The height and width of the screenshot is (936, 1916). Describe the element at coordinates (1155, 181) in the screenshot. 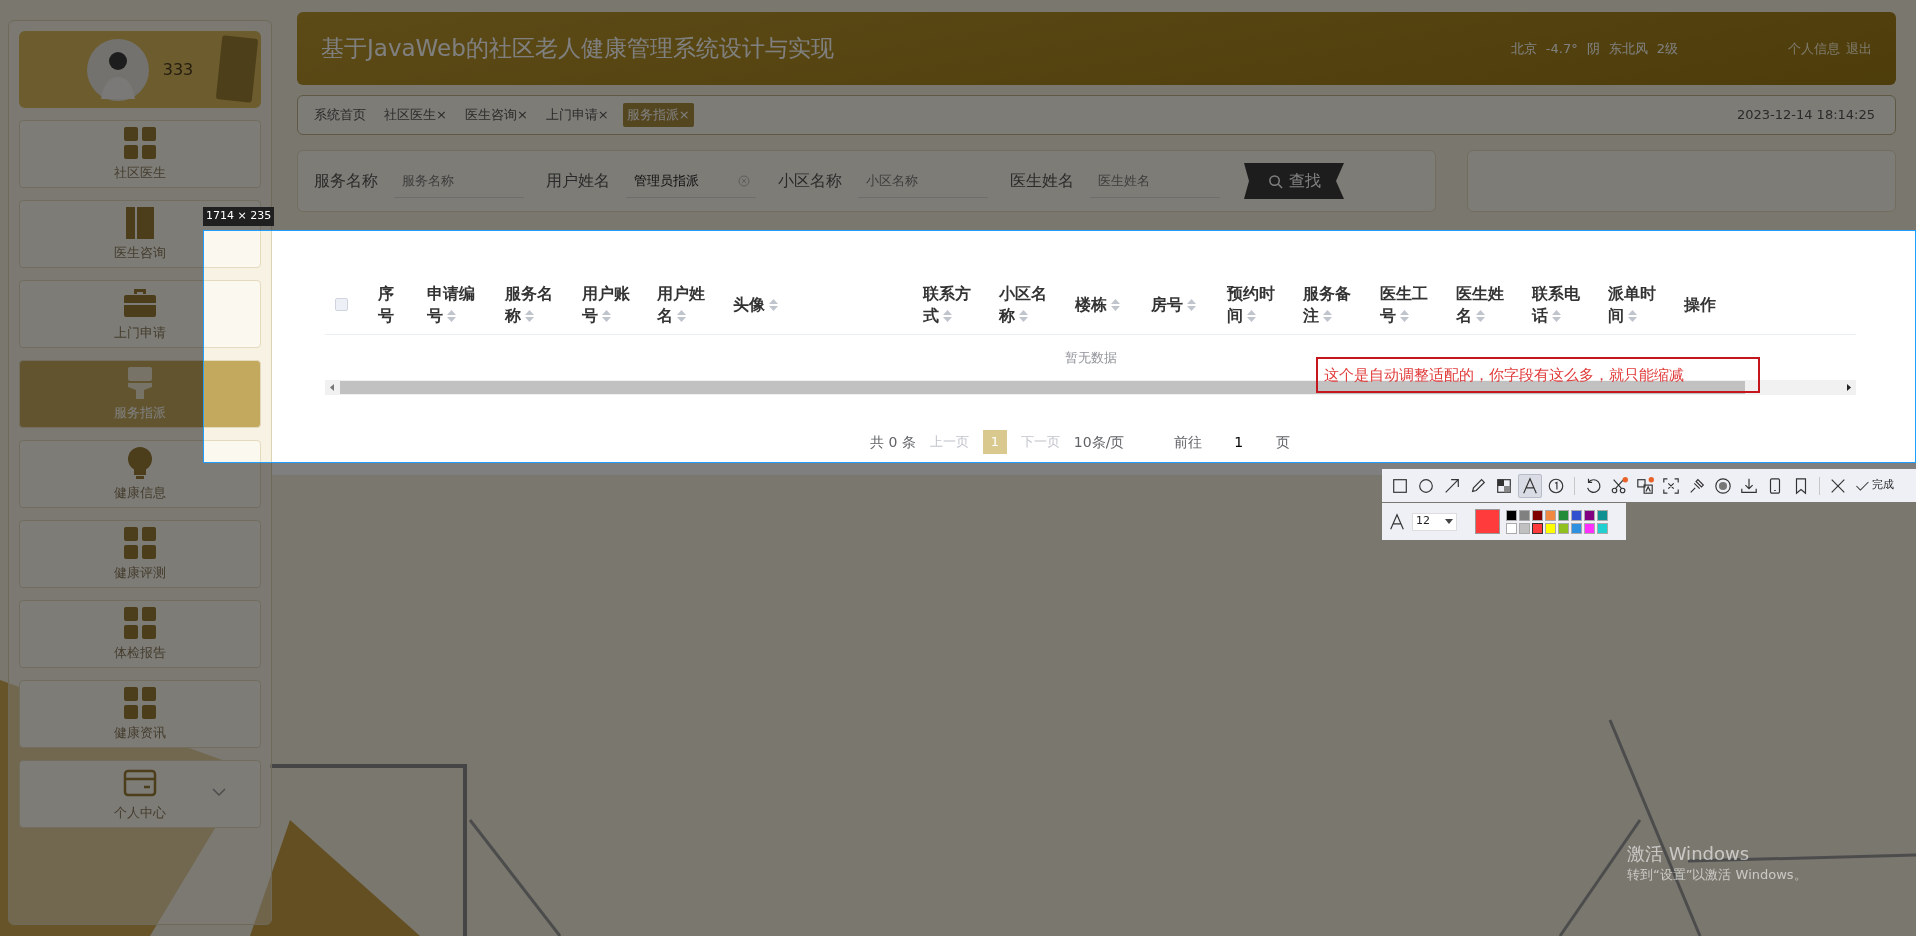

I see `input-field: 医生姓名` at that location.